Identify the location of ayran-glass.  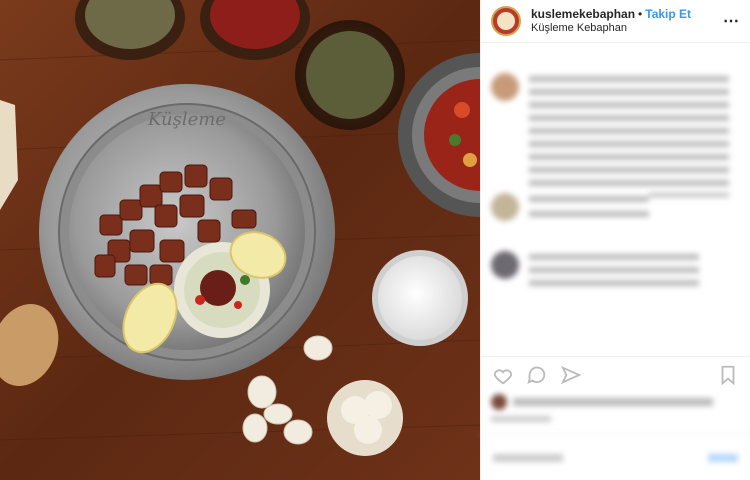
(420, 298).